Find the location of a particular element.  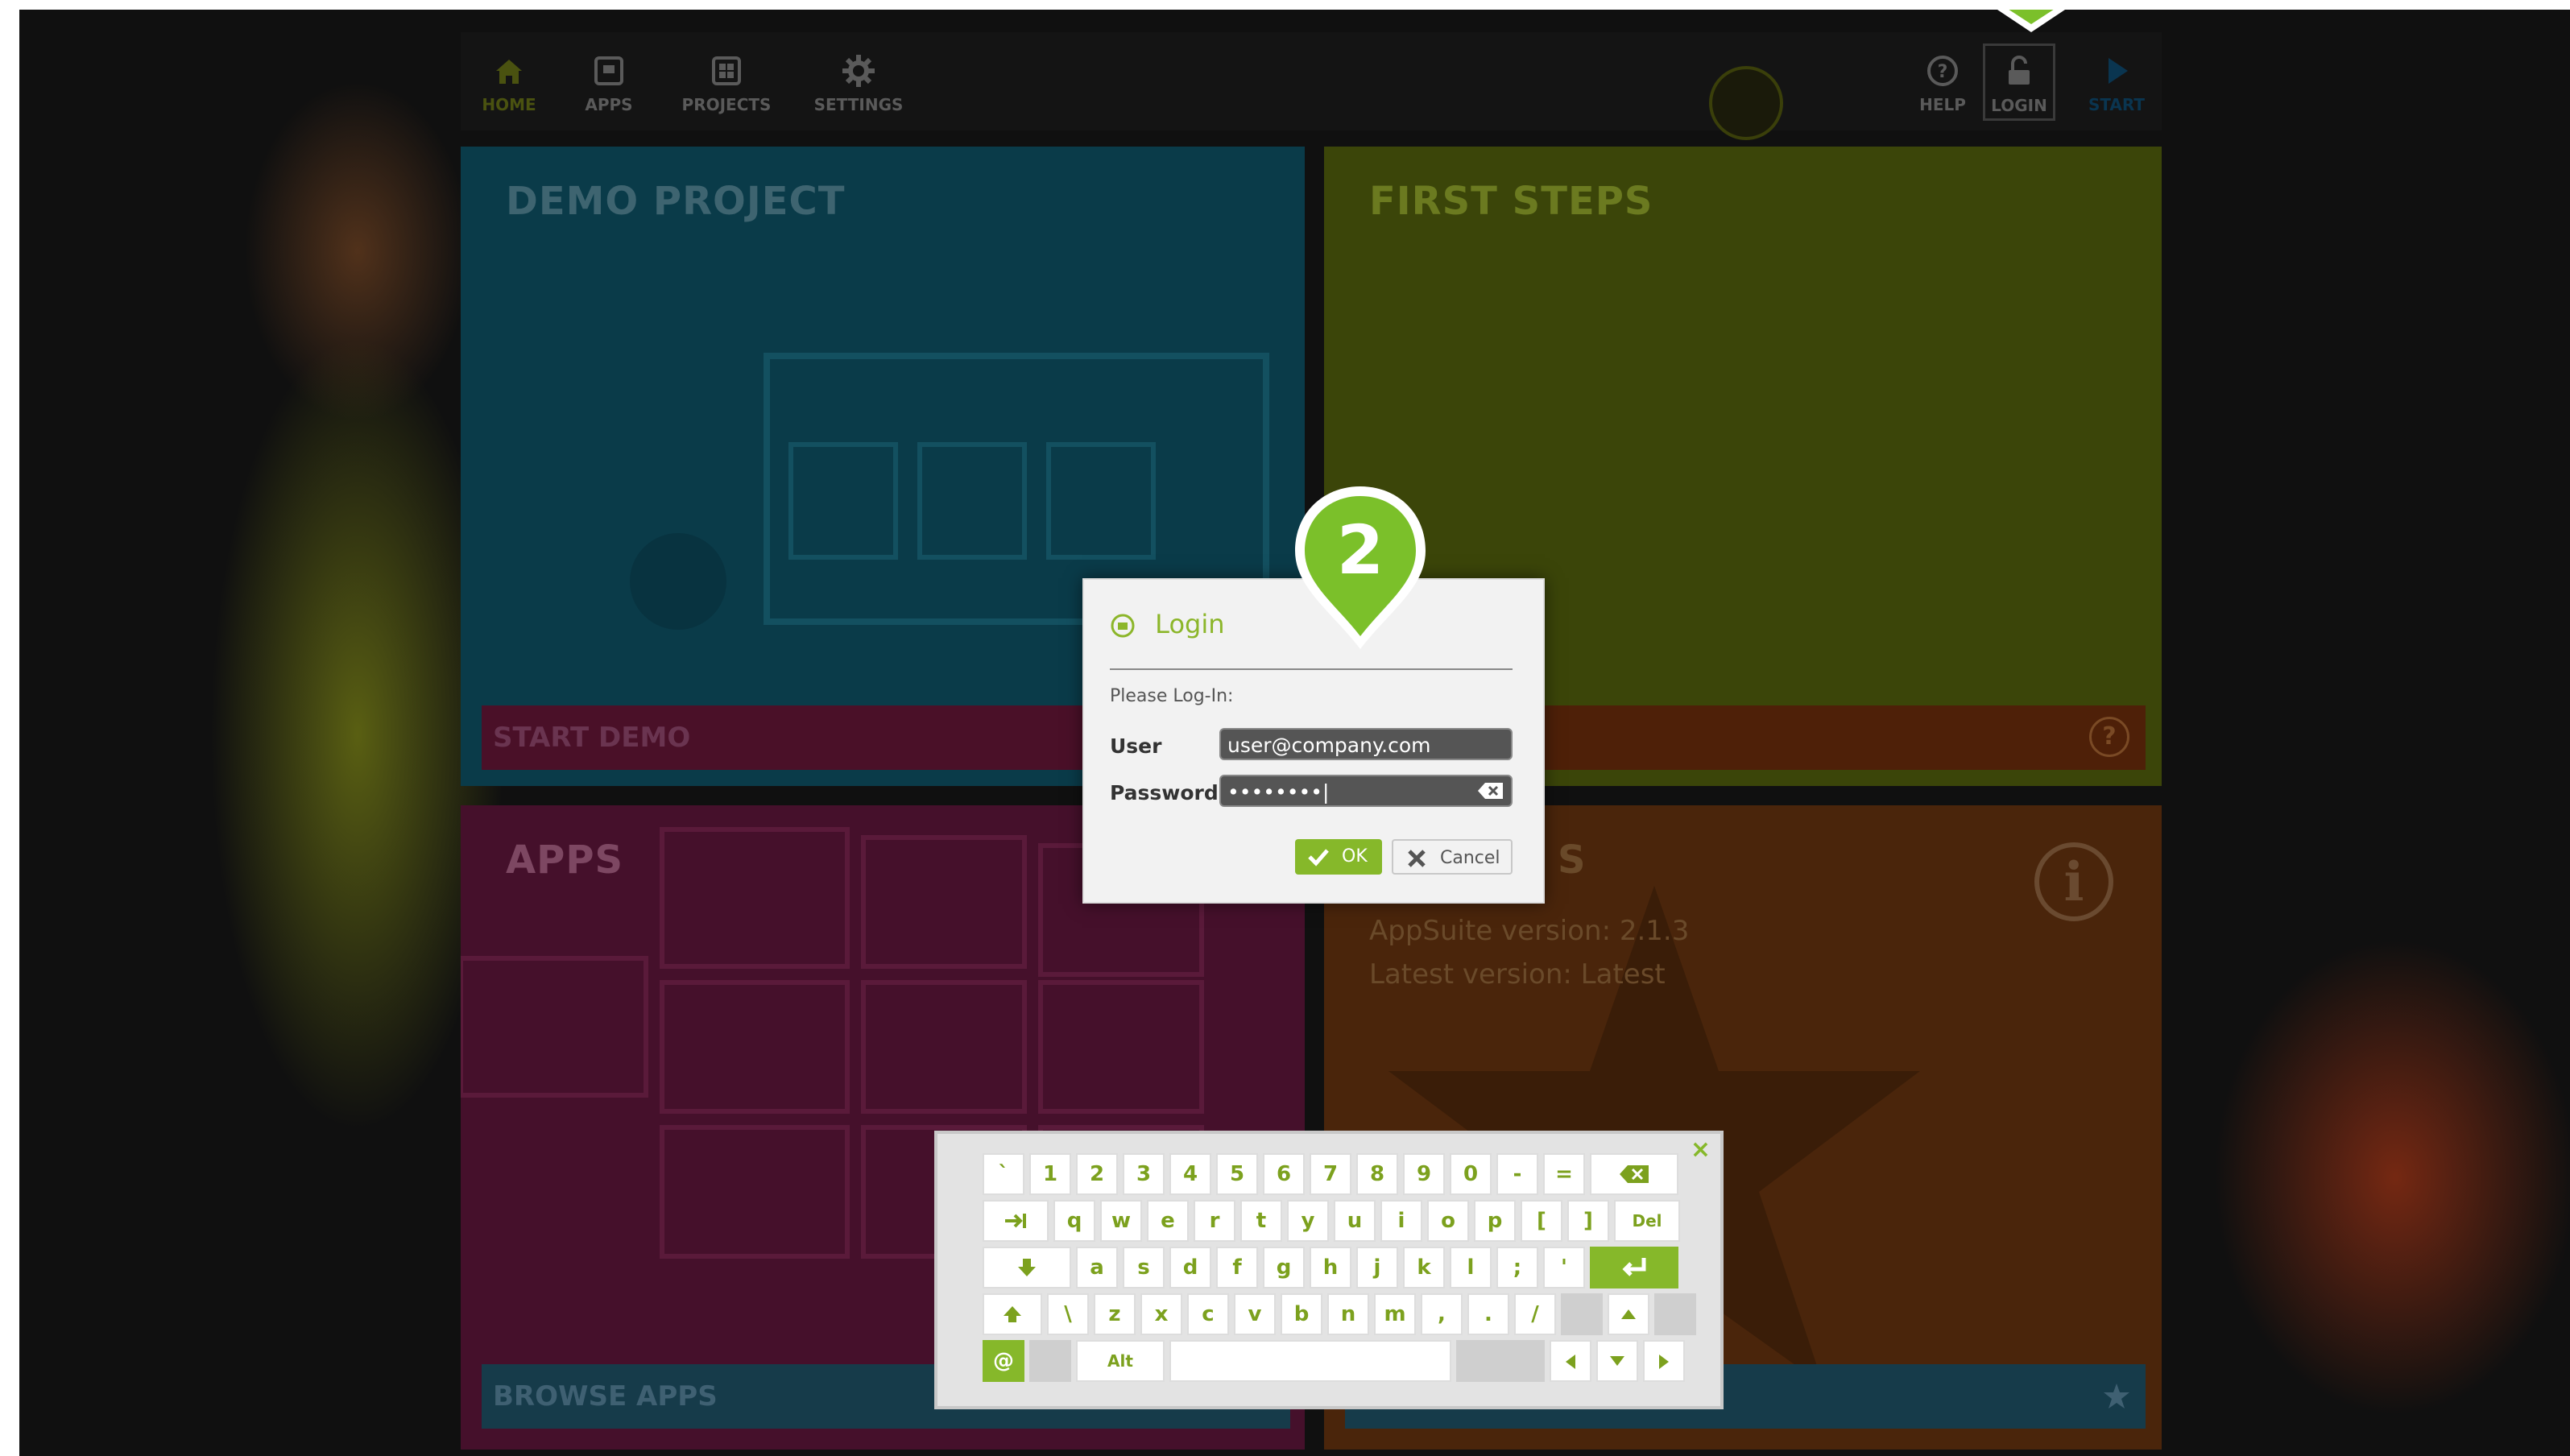

dialog-divider is located at coordinates (1311, 669).